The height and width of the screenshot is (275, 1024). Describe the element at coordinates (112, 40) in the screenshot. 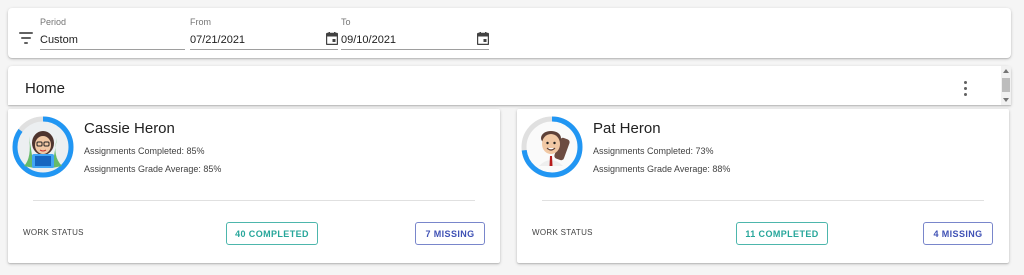

I see `period-input` at that location.